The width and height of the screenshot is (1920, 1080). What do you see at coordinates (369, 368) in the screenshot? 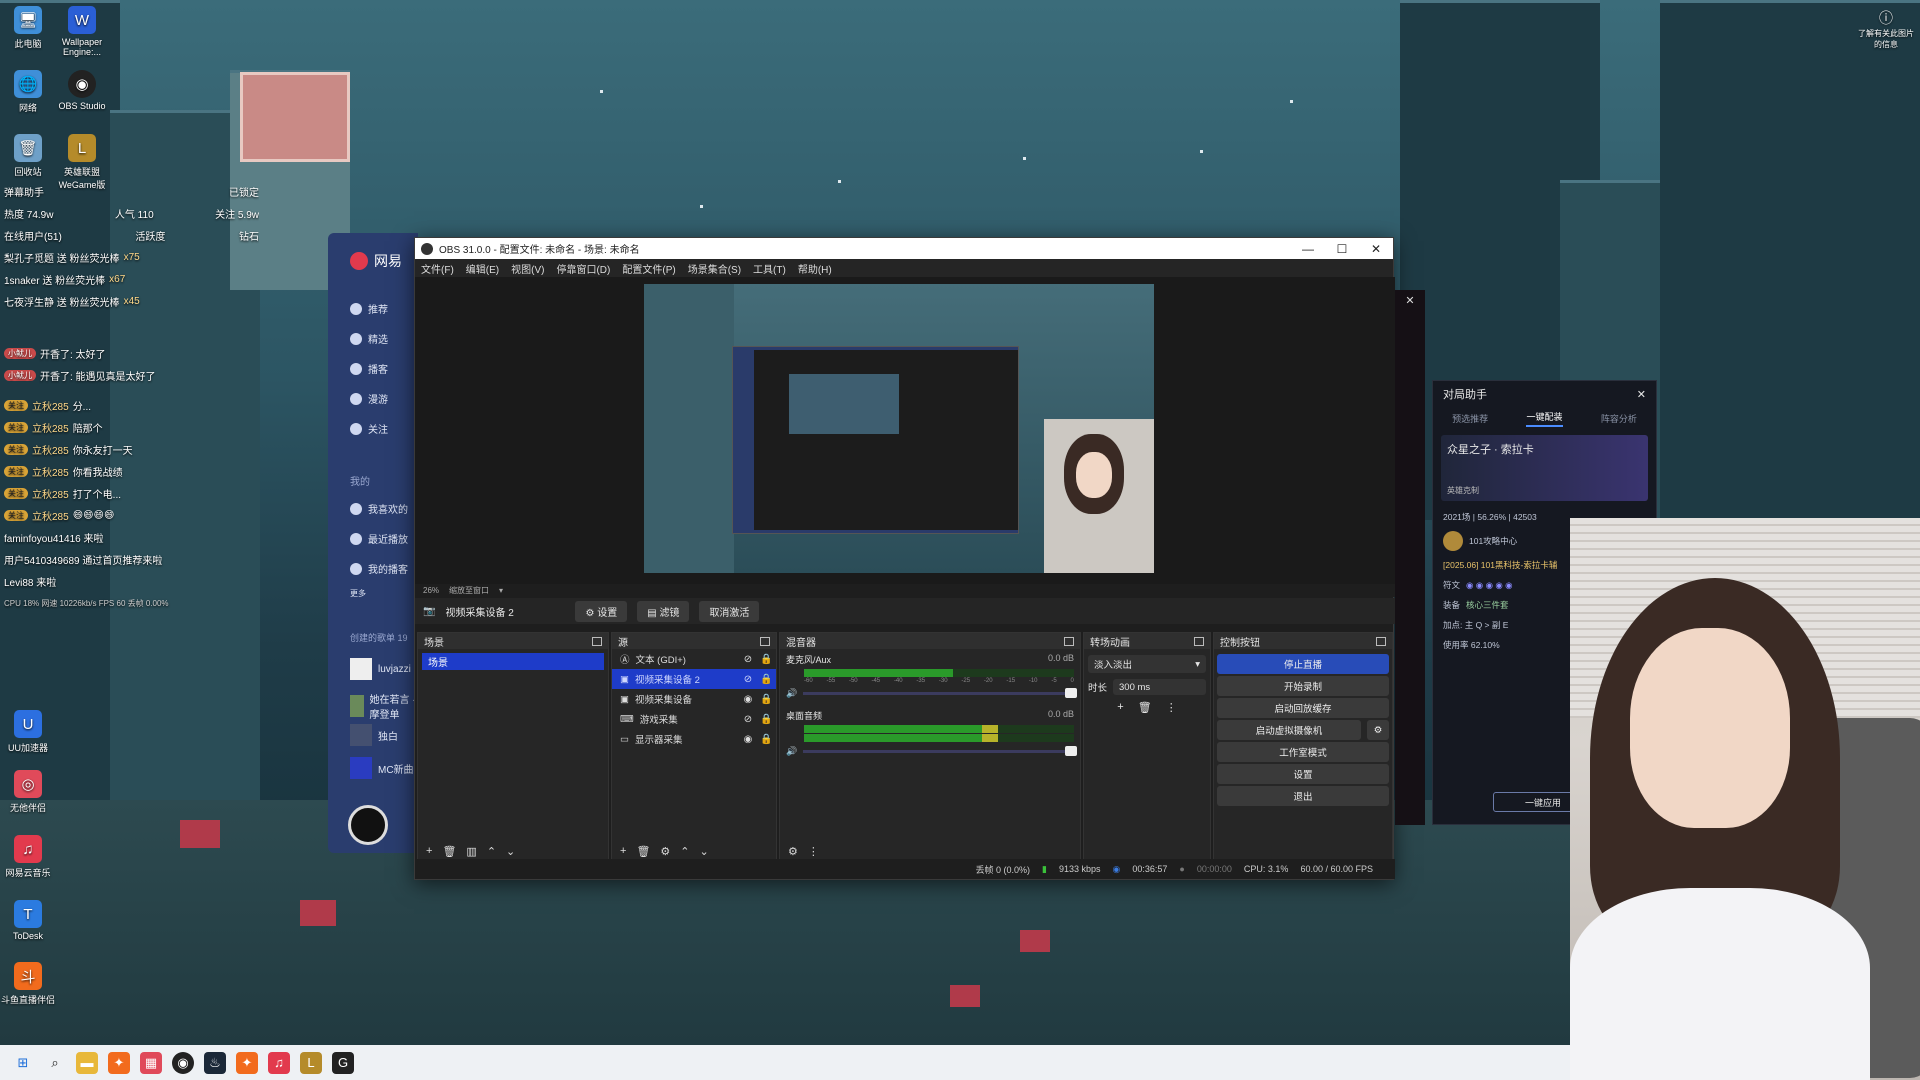
I see `music-nav-item: 播客` at bounding box center [369, 368].